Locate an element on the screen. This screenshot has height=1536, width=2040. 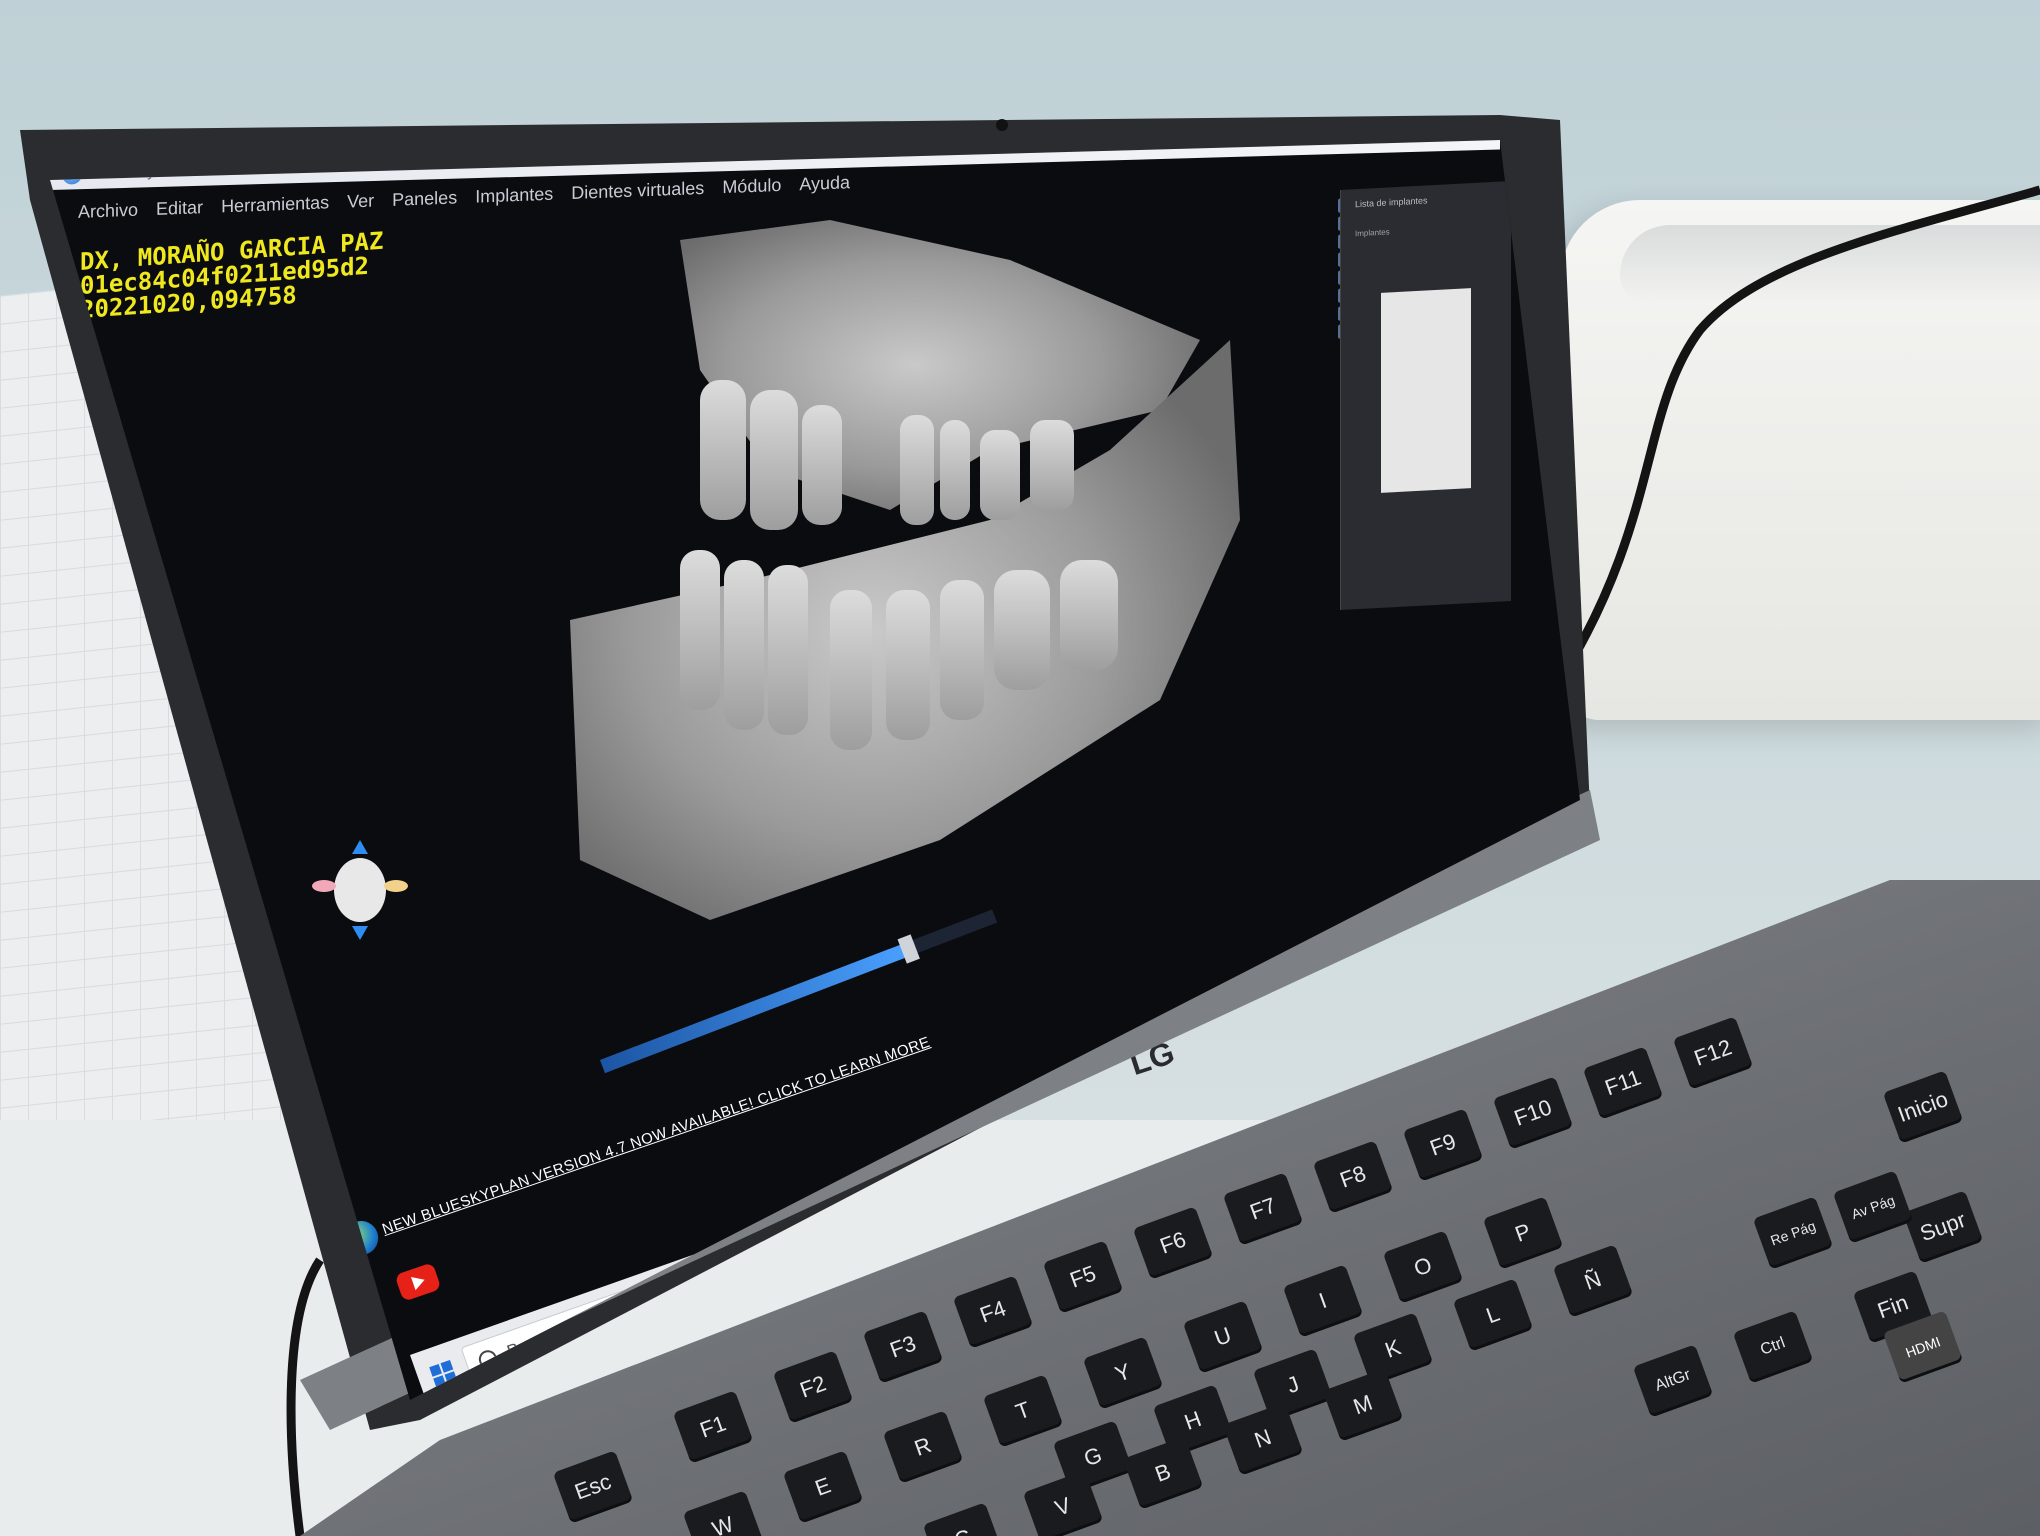
white-device-top is located at coordinates (1830, 265).